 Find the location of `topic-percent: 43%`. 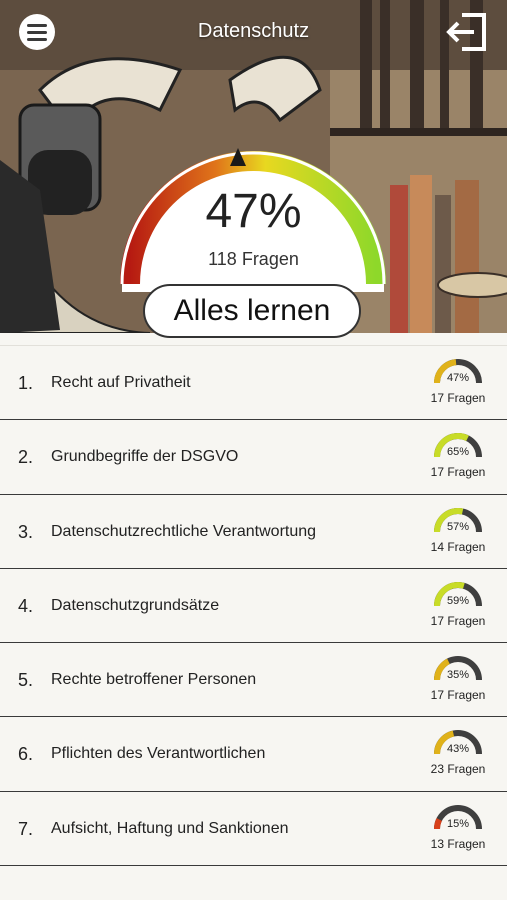

topic-percent: 43% is located at coordinates (458, 749).